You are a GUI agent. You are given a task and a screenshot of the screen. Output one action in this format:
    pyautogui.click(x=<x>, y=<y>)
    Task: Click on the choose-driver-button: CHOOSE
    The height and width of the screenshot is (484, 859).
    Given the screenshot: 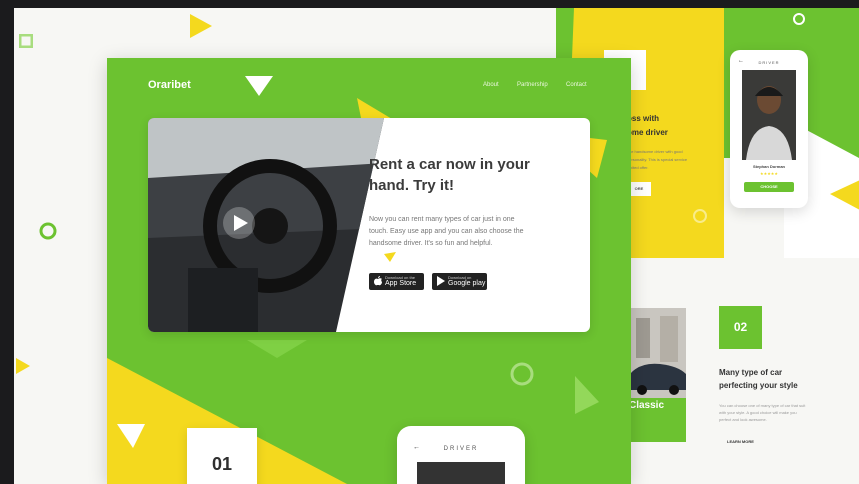 What is the action you would take?
    pyautogui.click(x=769, y=187)
    